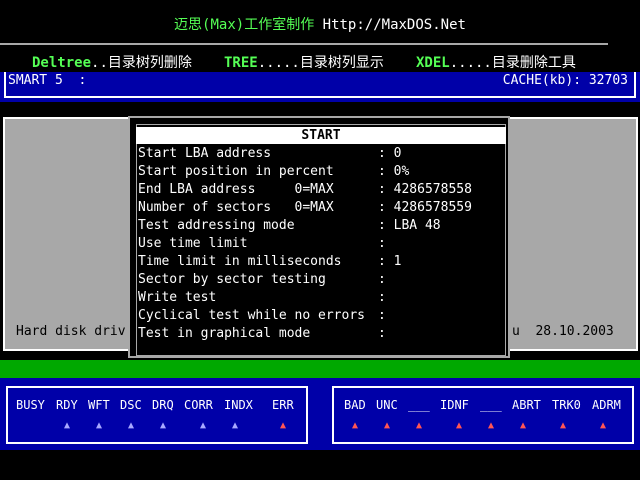 The width and height of the screenshot is (640, 480). I want to click on reg-corr: CORR, so click(198, 405).